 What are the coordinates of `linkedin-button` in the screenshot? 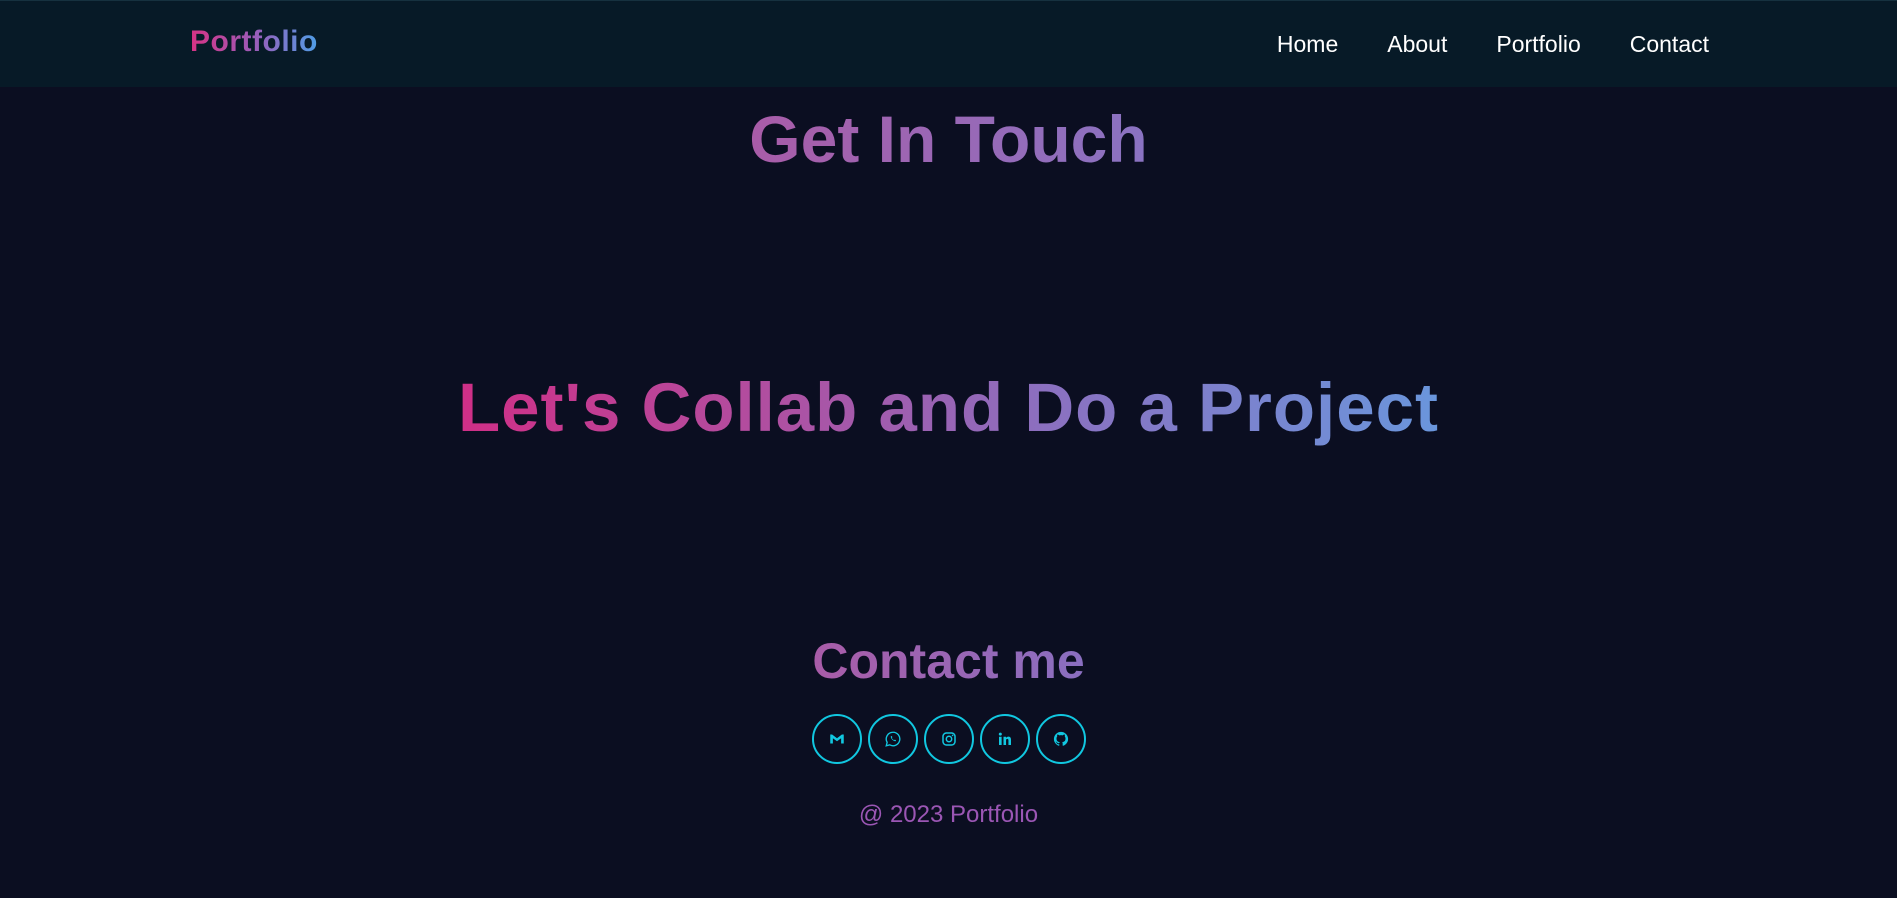 It's located at (1004, 739).